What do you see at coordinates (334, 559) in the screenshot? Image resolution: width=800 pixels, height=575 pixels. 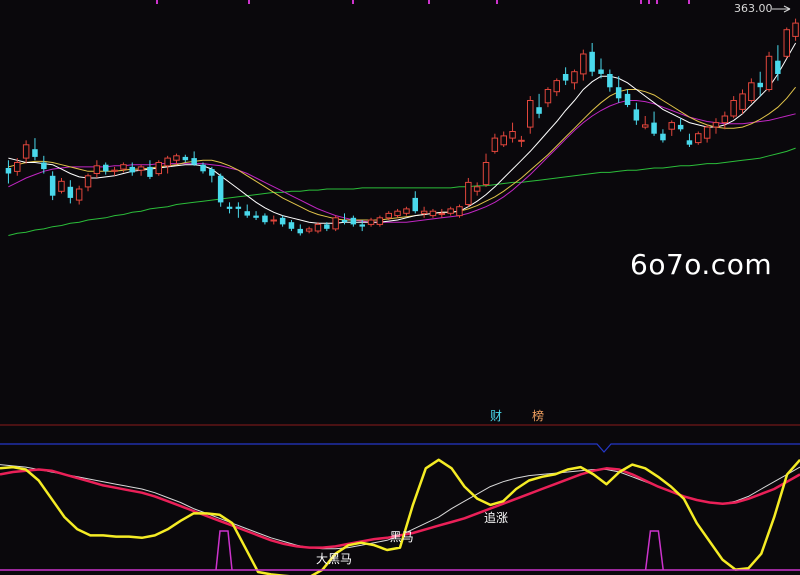 I see `osc-label-0: 大黑马` at bounding box center [334, 559].